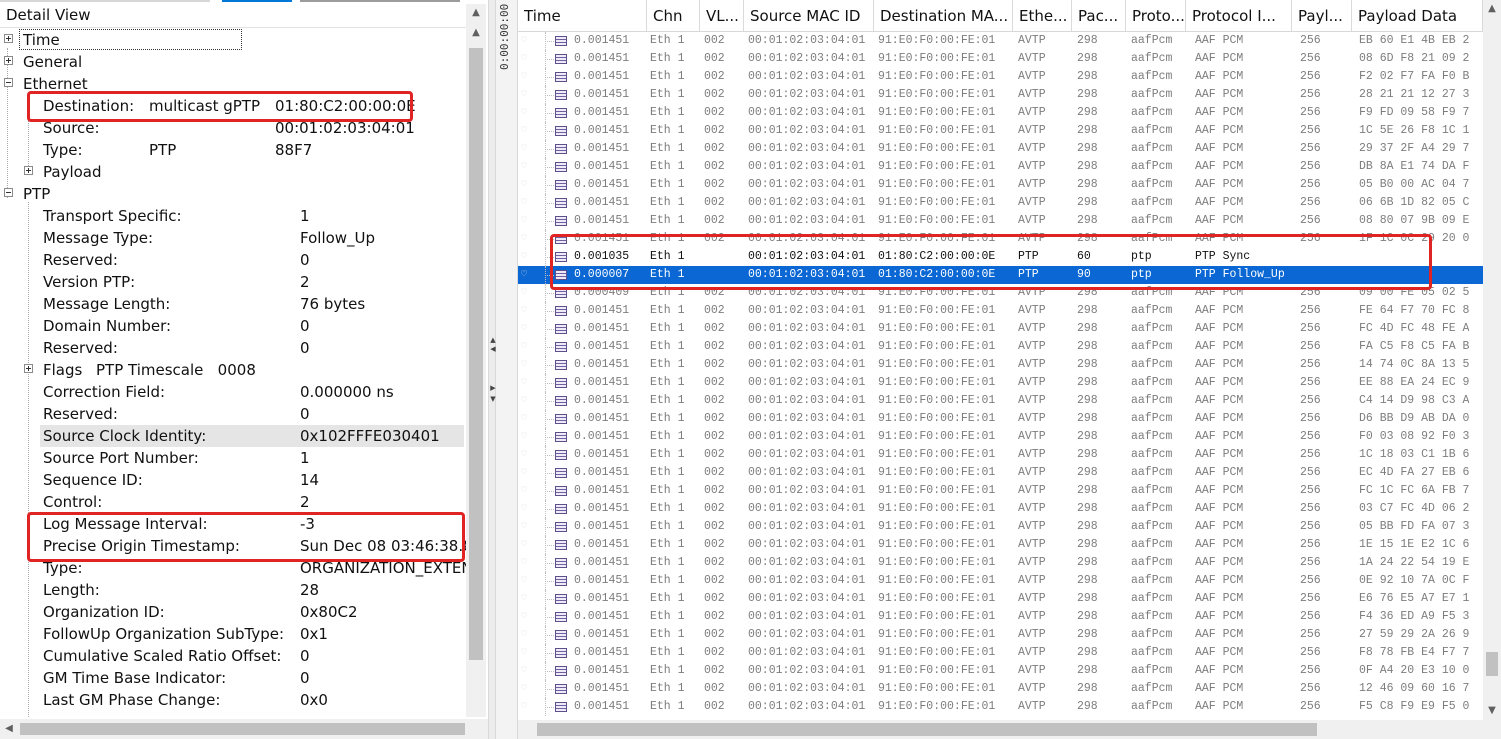 This screenshot has height=739, width=1501. I want to click on tree-field-row: Length: 28, so click(233, 590).